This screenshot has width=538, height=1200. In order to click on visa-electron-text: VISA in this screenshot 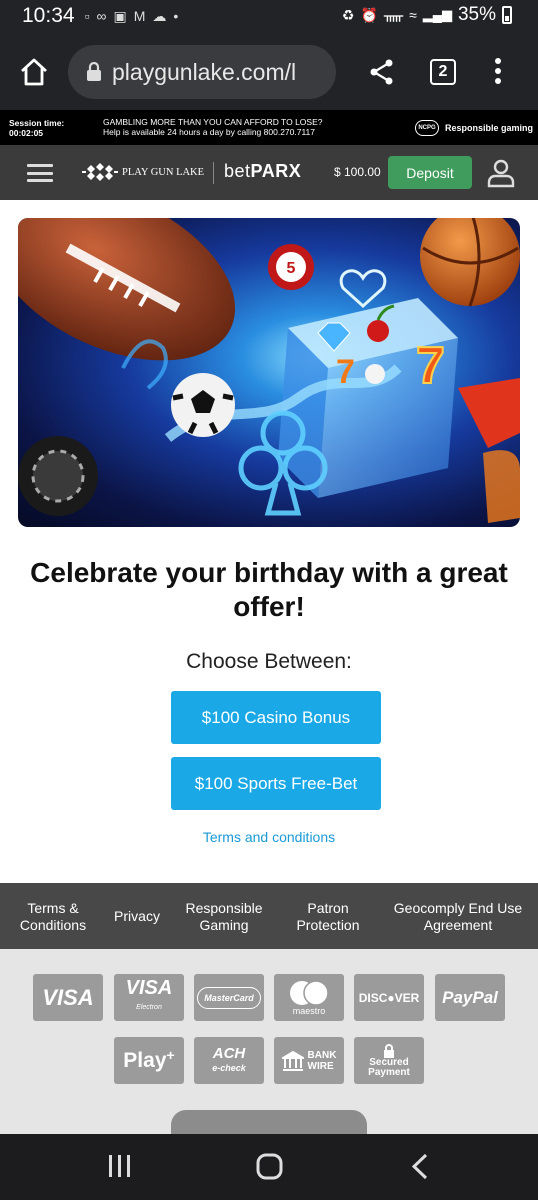, I will do `click(149, 987)`.